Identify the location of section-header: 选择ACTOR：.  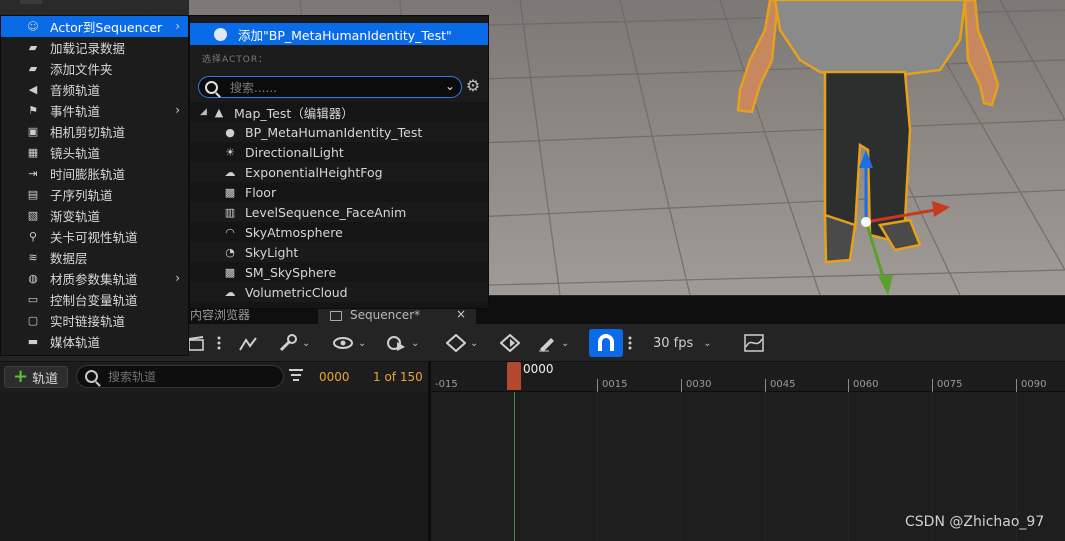
(235, 60).